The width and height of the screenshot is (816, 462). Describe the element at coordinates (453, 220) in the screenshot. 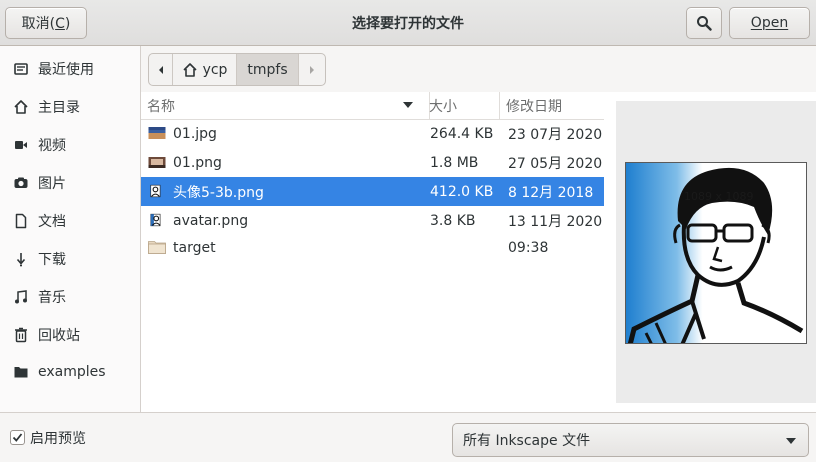

I see `file-size: 3.8 KB` at that location.